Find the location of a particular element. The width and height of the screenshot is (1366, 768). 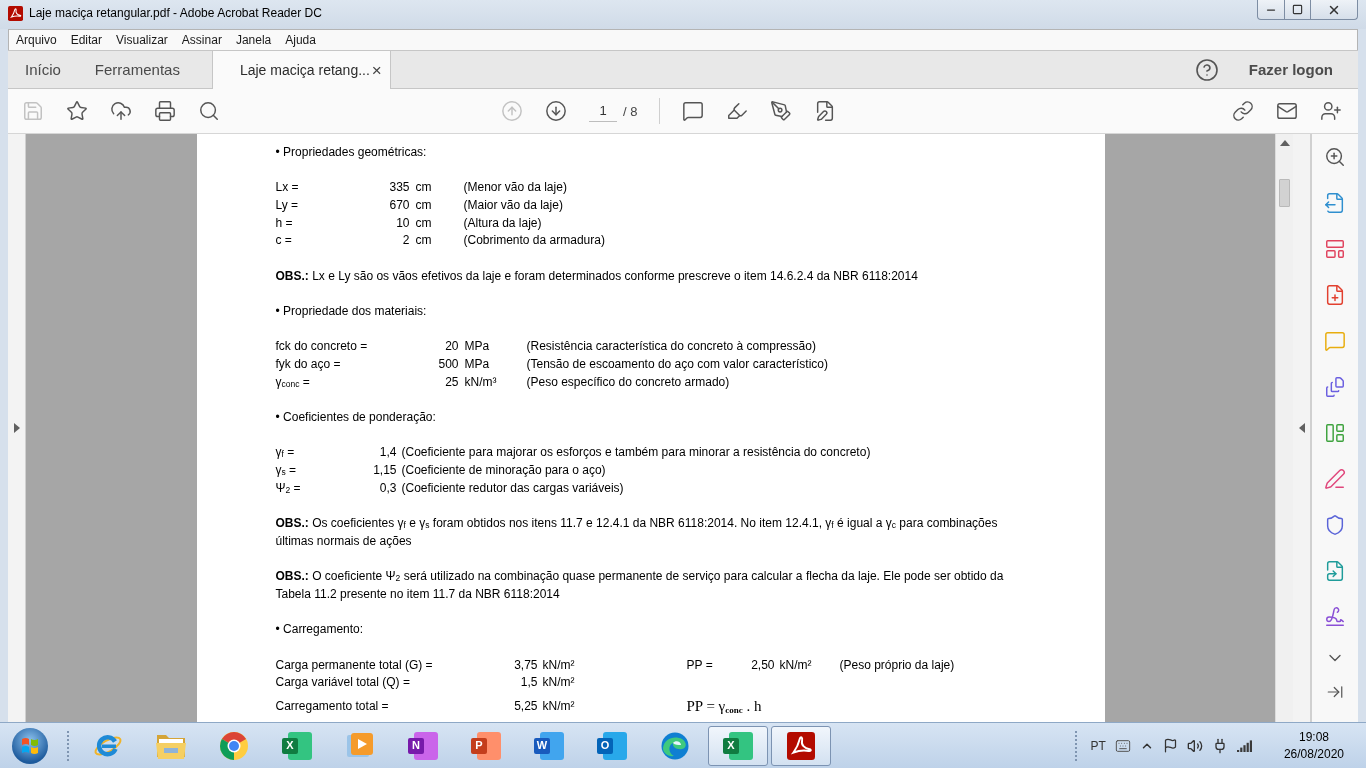

load-label: PP = is located at coordinates (699, 665).